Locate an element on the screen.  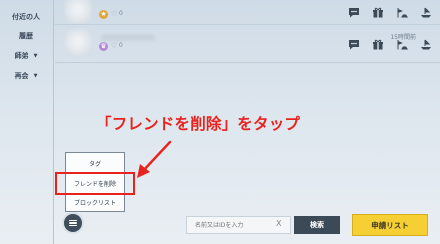
sidebar: 付近の人 履歴 師弟 ▼ 再会 ▼ is located at coordinates (26, 122).